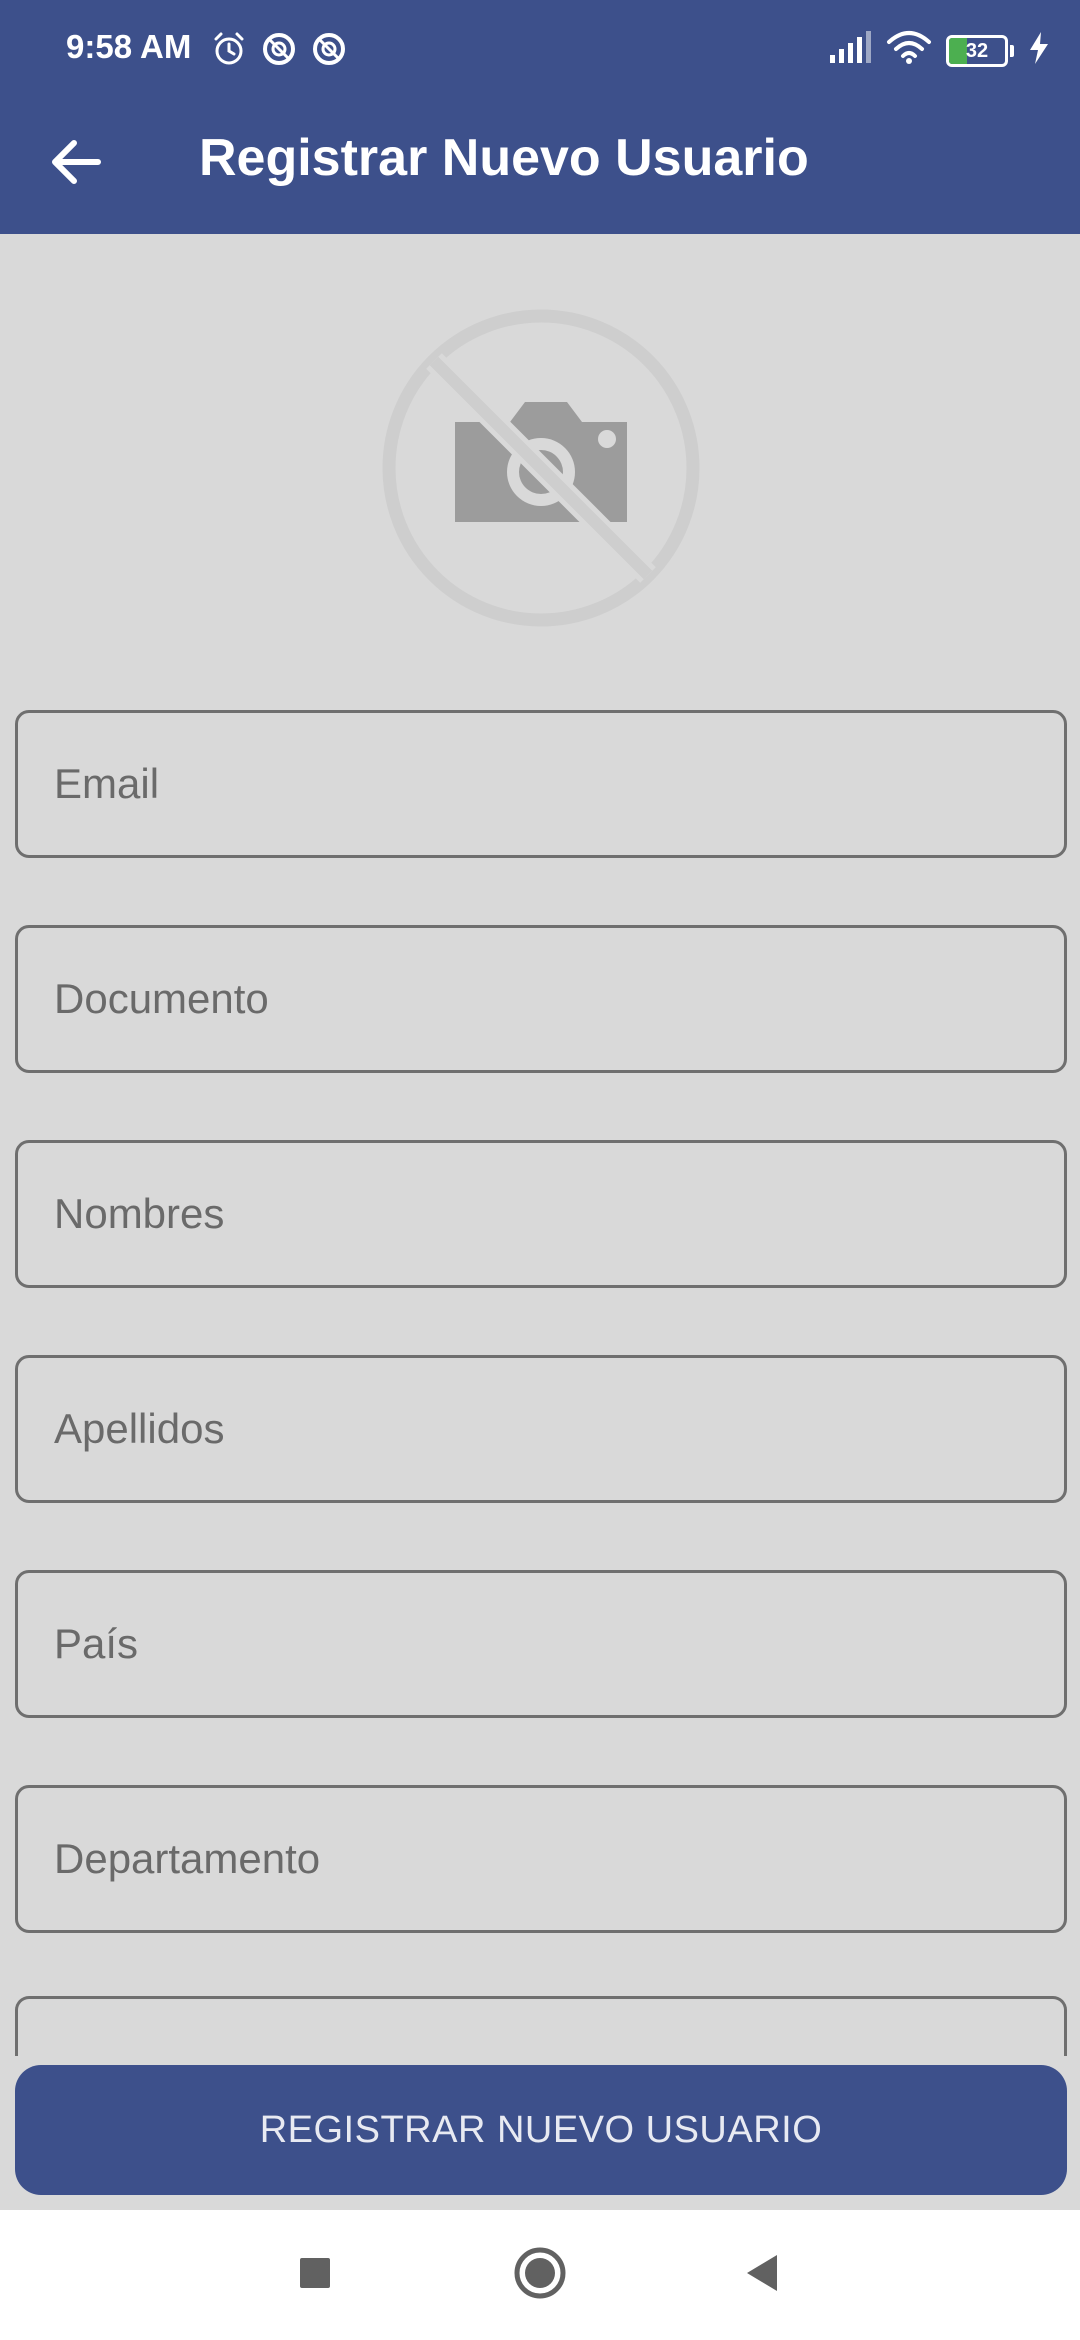 This screenshot has height=2340, width=1080. I want to click on back-nav-button, so click(762, 2275).